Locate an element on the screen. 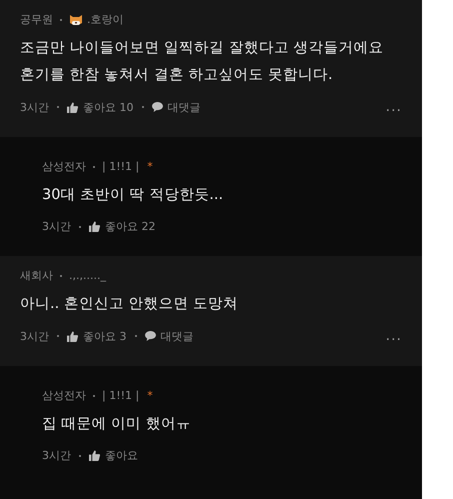 This screenshot has width=453, height=499. like-count: 좋아요 10 is located at coordinates (108, 107).